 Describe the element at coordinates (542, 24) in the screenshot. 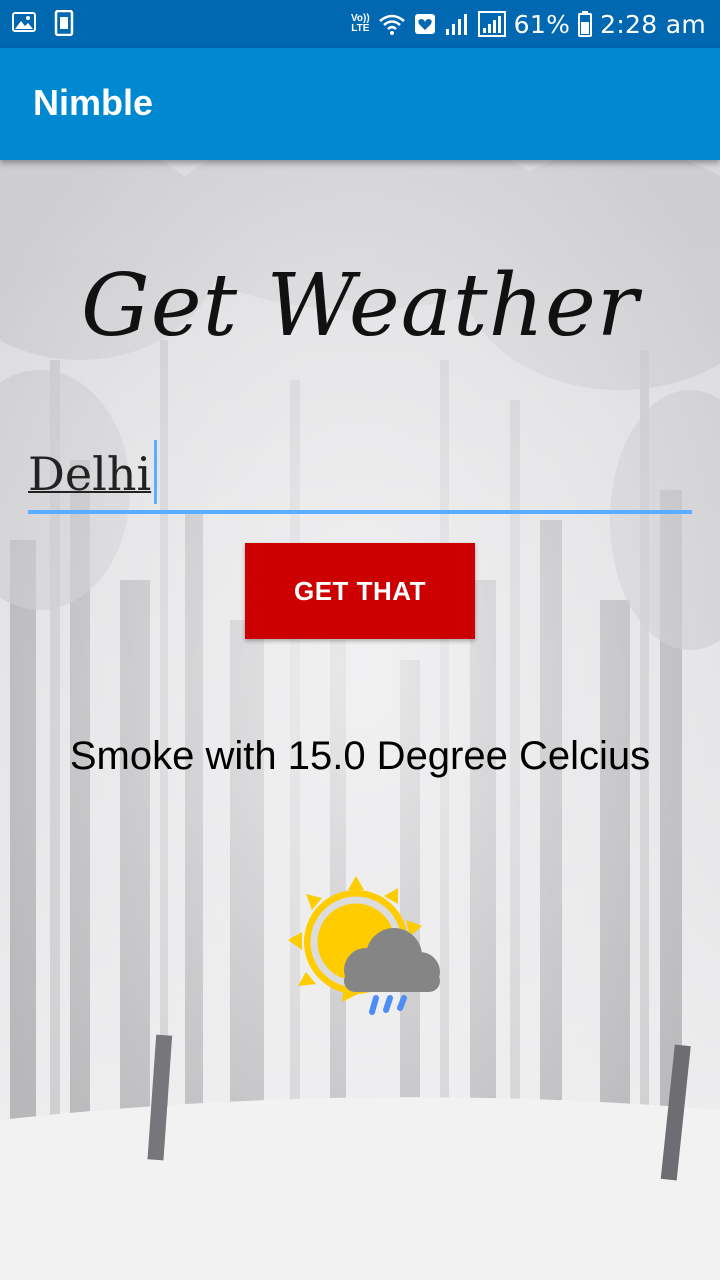

I see `battery-percent: 61%` at that location.